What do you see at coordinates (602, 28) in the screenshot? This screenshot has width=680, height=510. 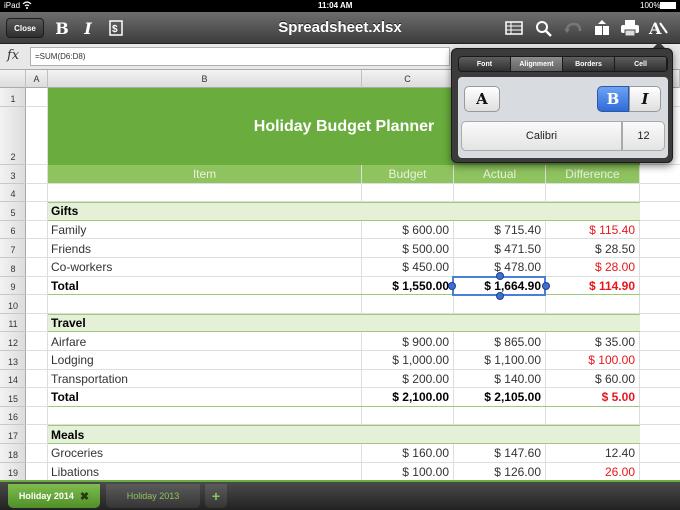 I see `insert-icon` at bounding box center [602, 28].